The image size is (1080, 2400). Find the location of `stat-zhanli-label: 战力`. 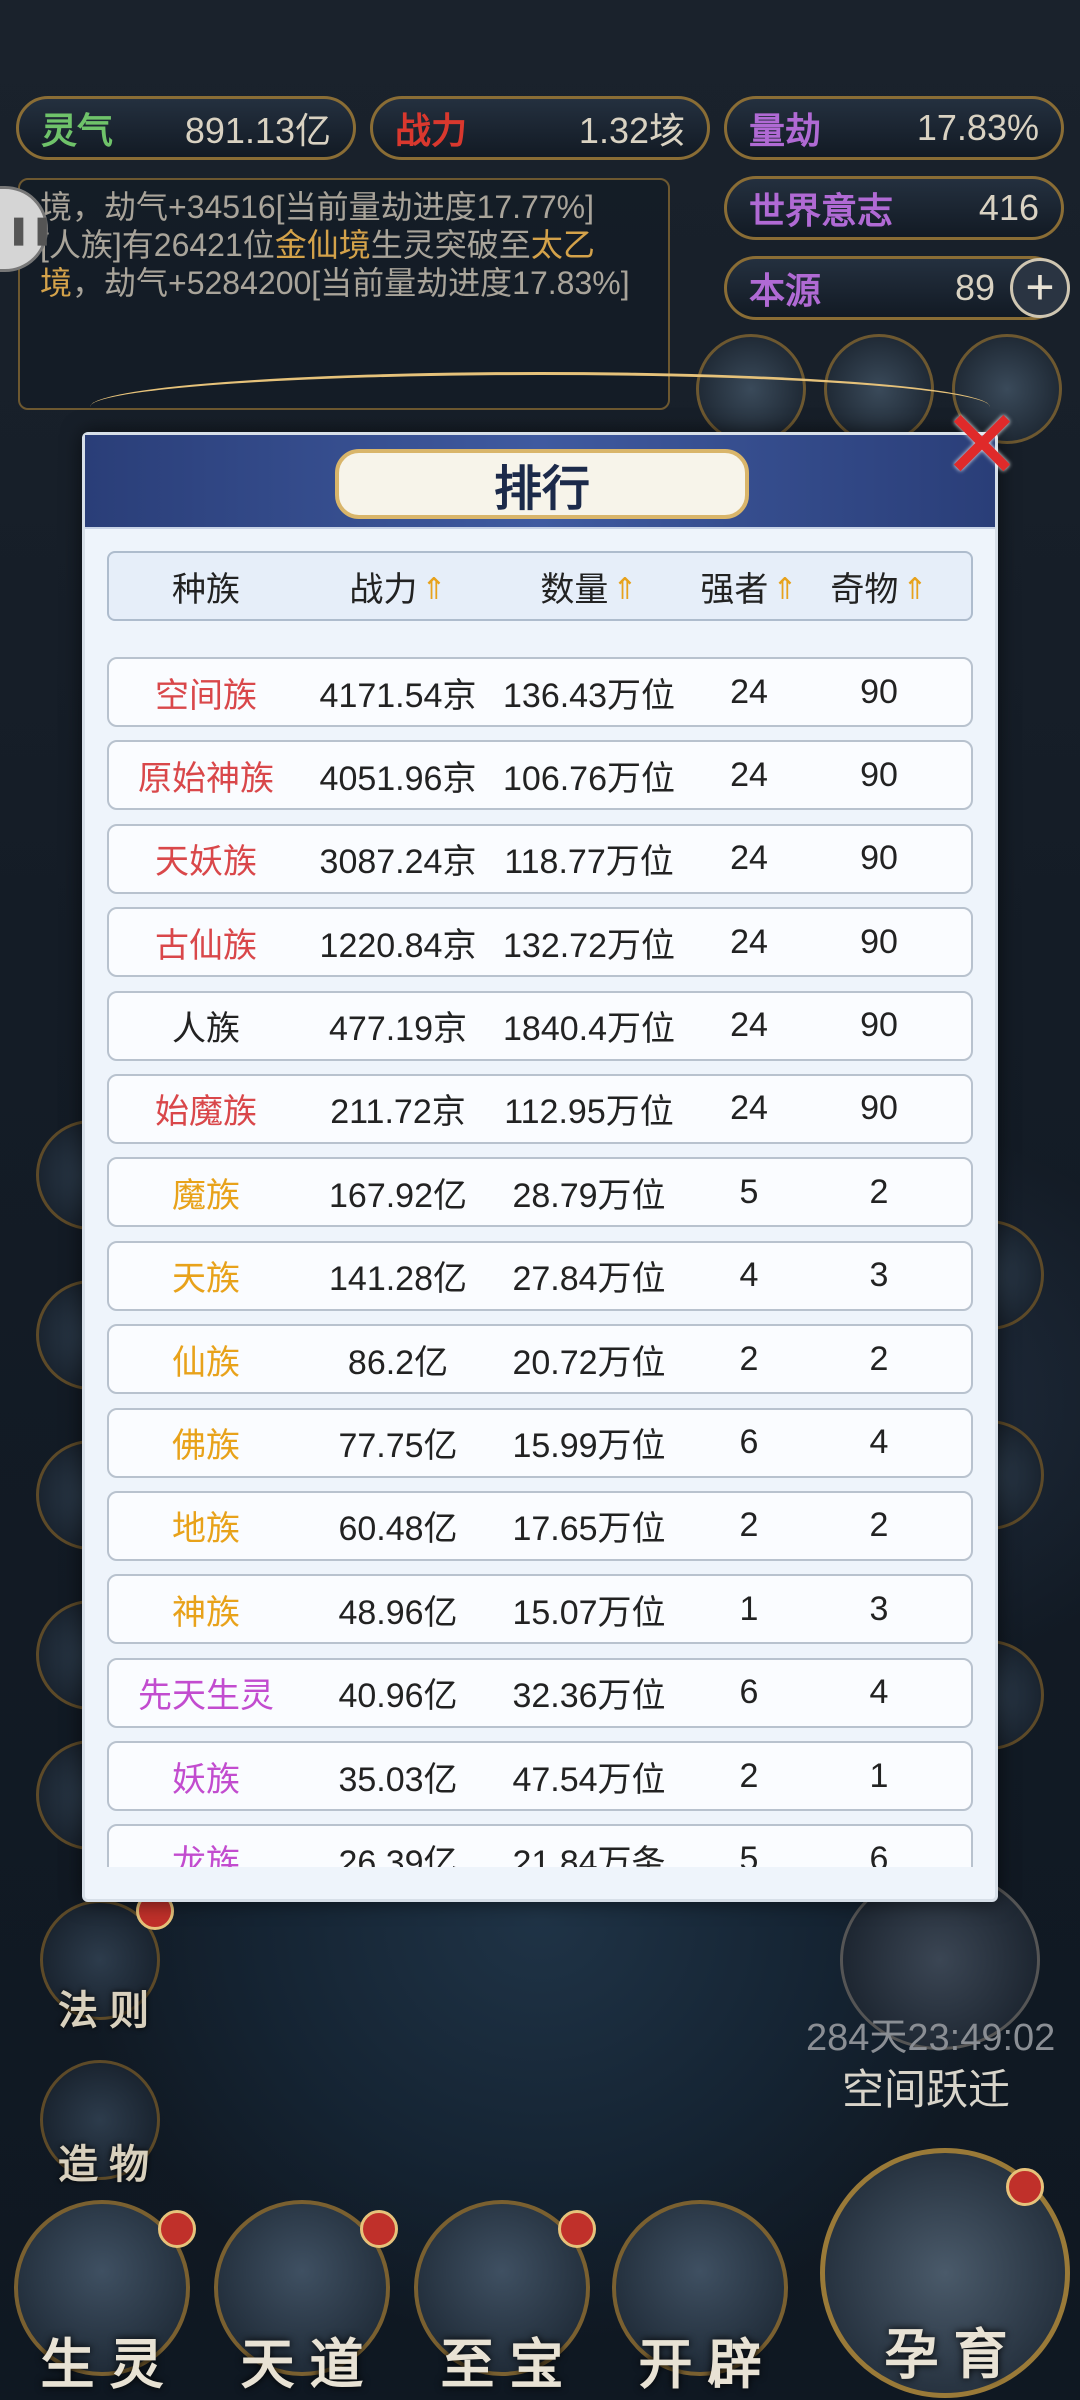

stat-zhanli-label: 战力 is located at coordinates (431, 130).